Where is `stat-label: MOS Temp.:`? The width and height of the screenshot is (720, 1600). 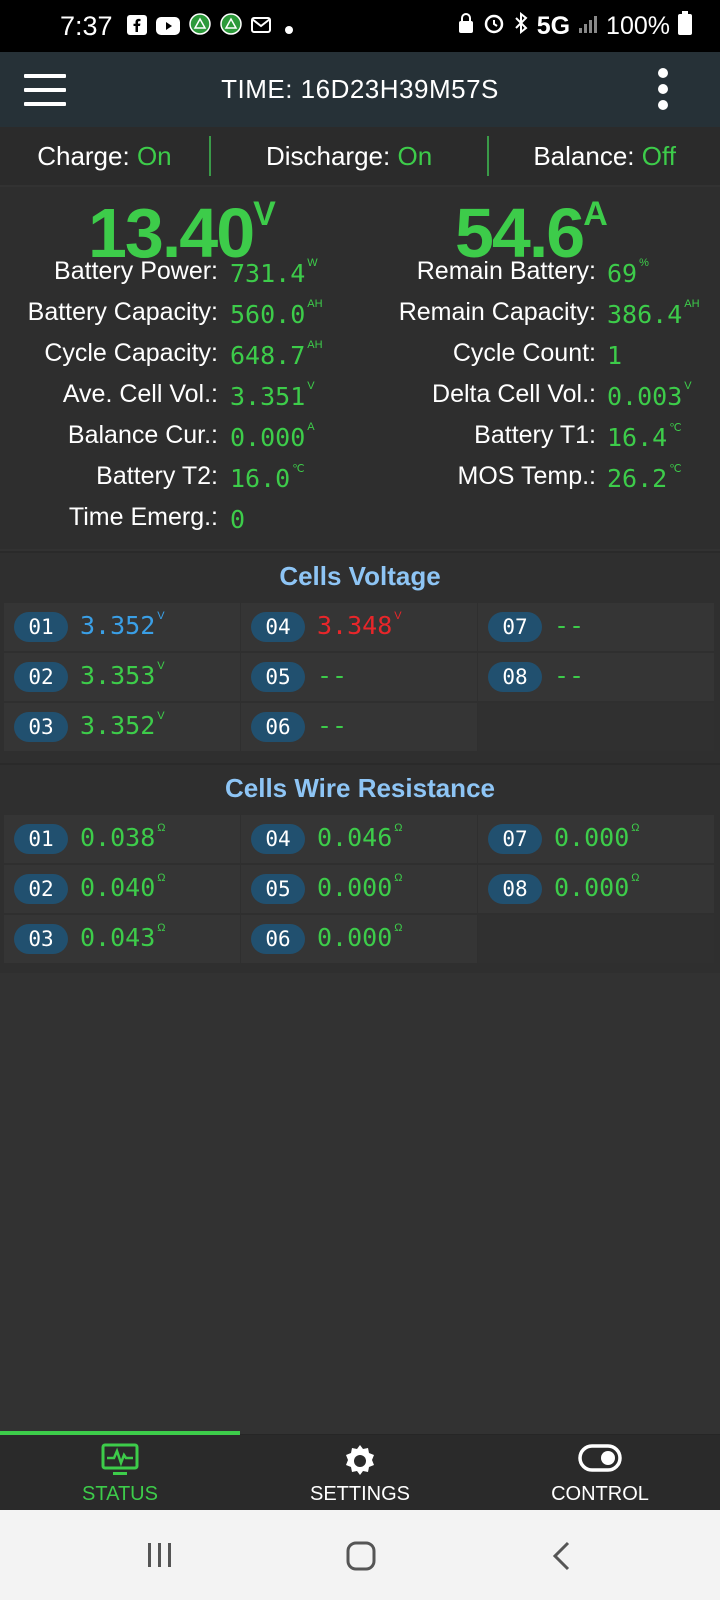 stat-label: MOS Temp.: is located at coordinates (526, 476).